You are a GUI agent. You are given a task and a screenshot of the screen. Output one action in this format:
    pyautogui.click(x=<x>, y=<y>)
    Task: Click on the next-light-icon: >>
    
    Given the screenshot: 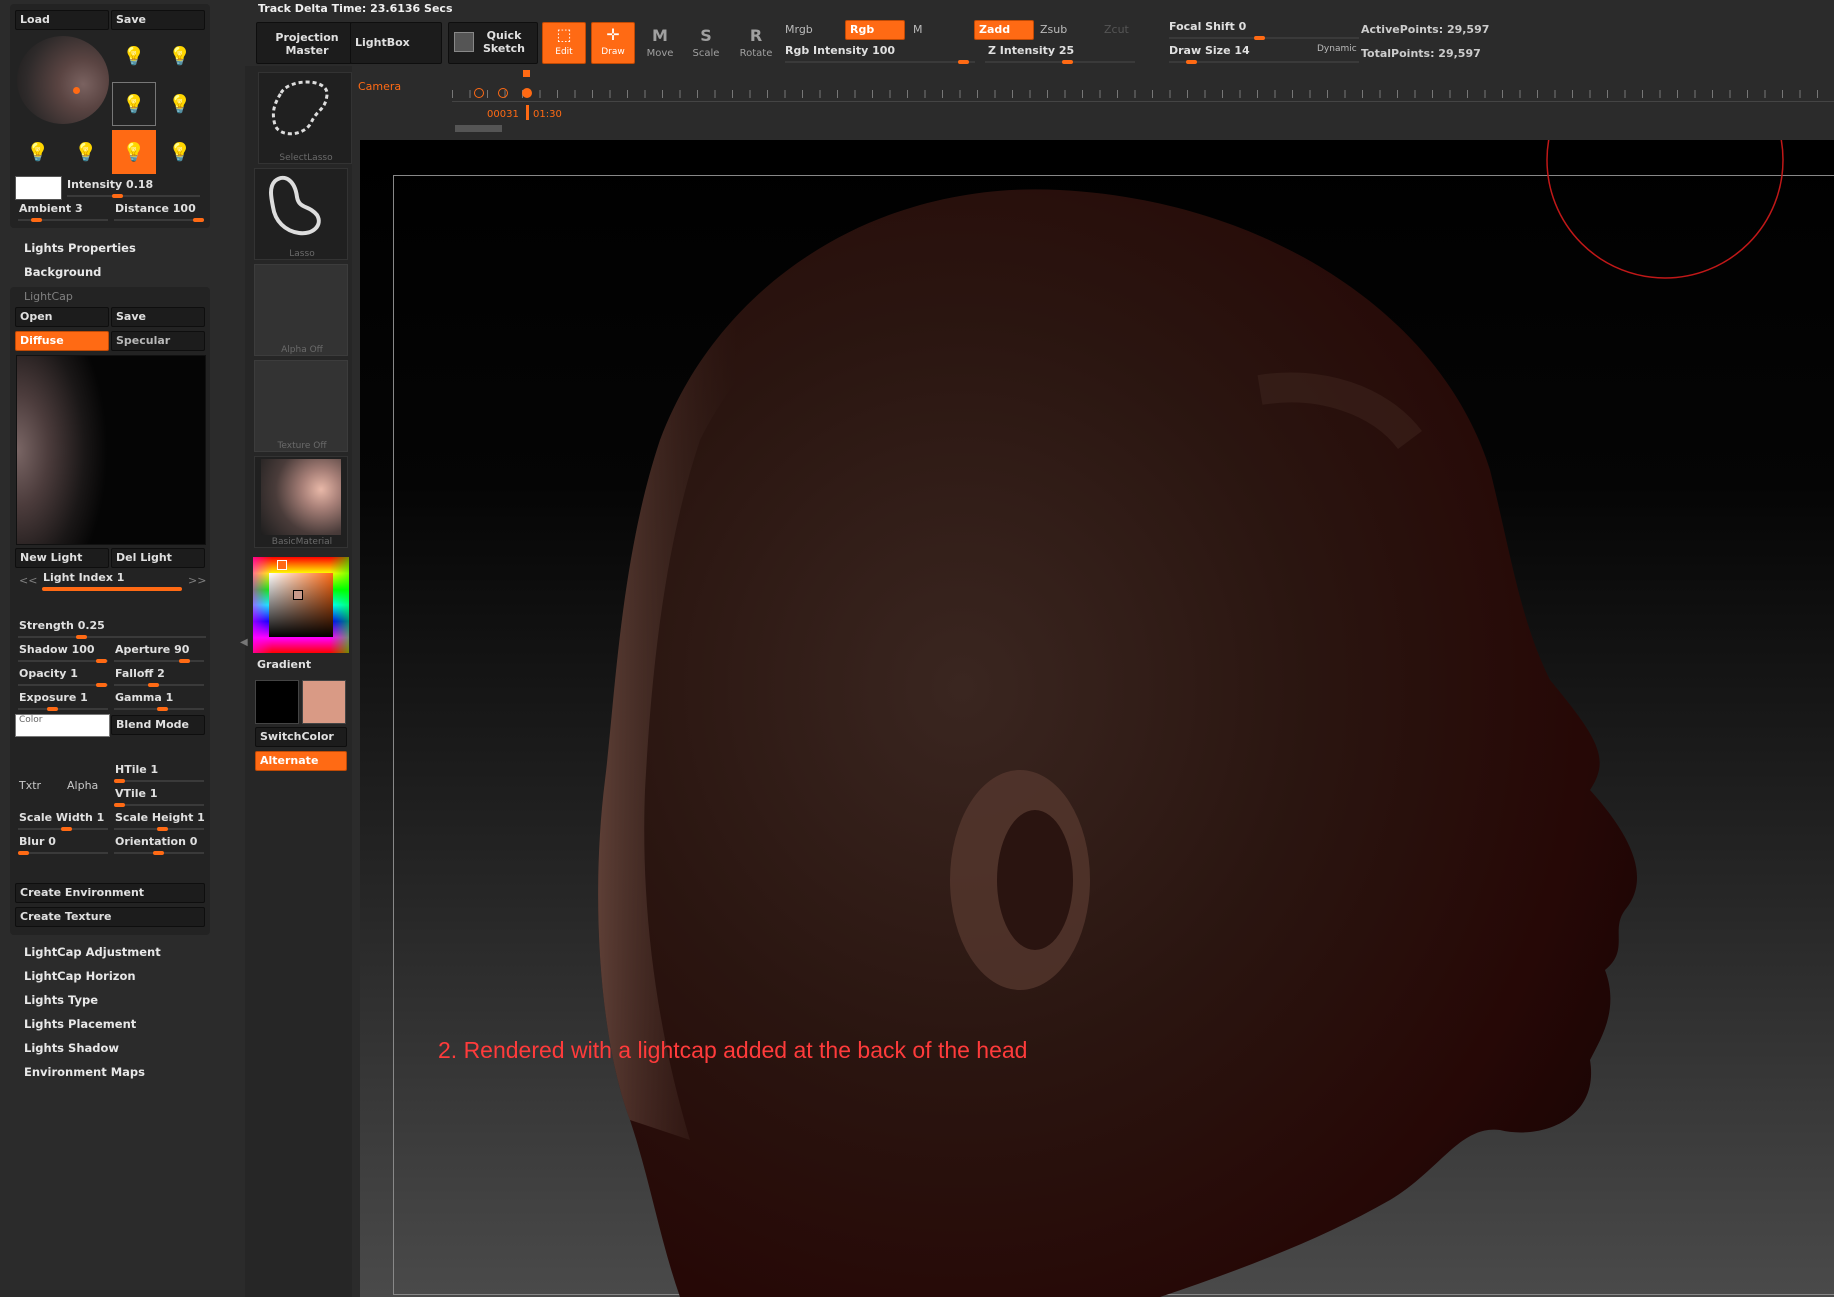 What is the action you would take?
    pyautogui.click(x=197, y=580)
    